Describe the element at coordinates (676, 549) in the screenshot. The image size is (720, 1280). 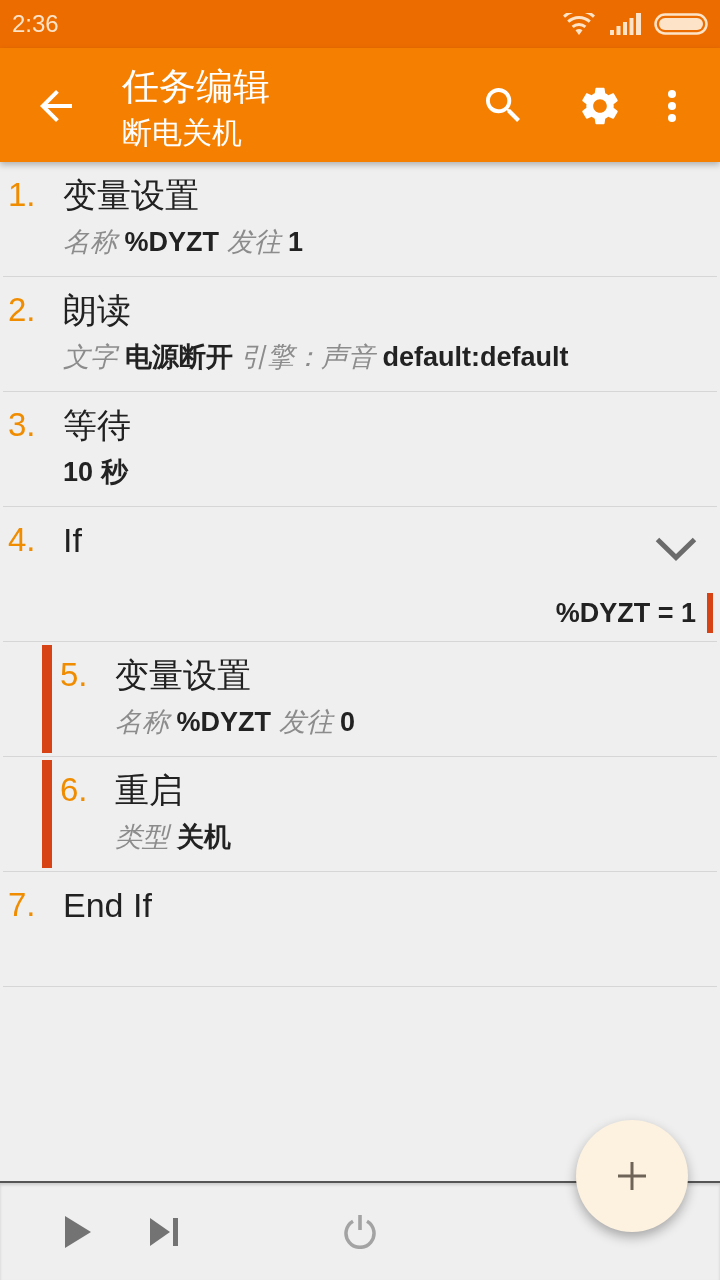
I see `chevron-down-icon` at that location.